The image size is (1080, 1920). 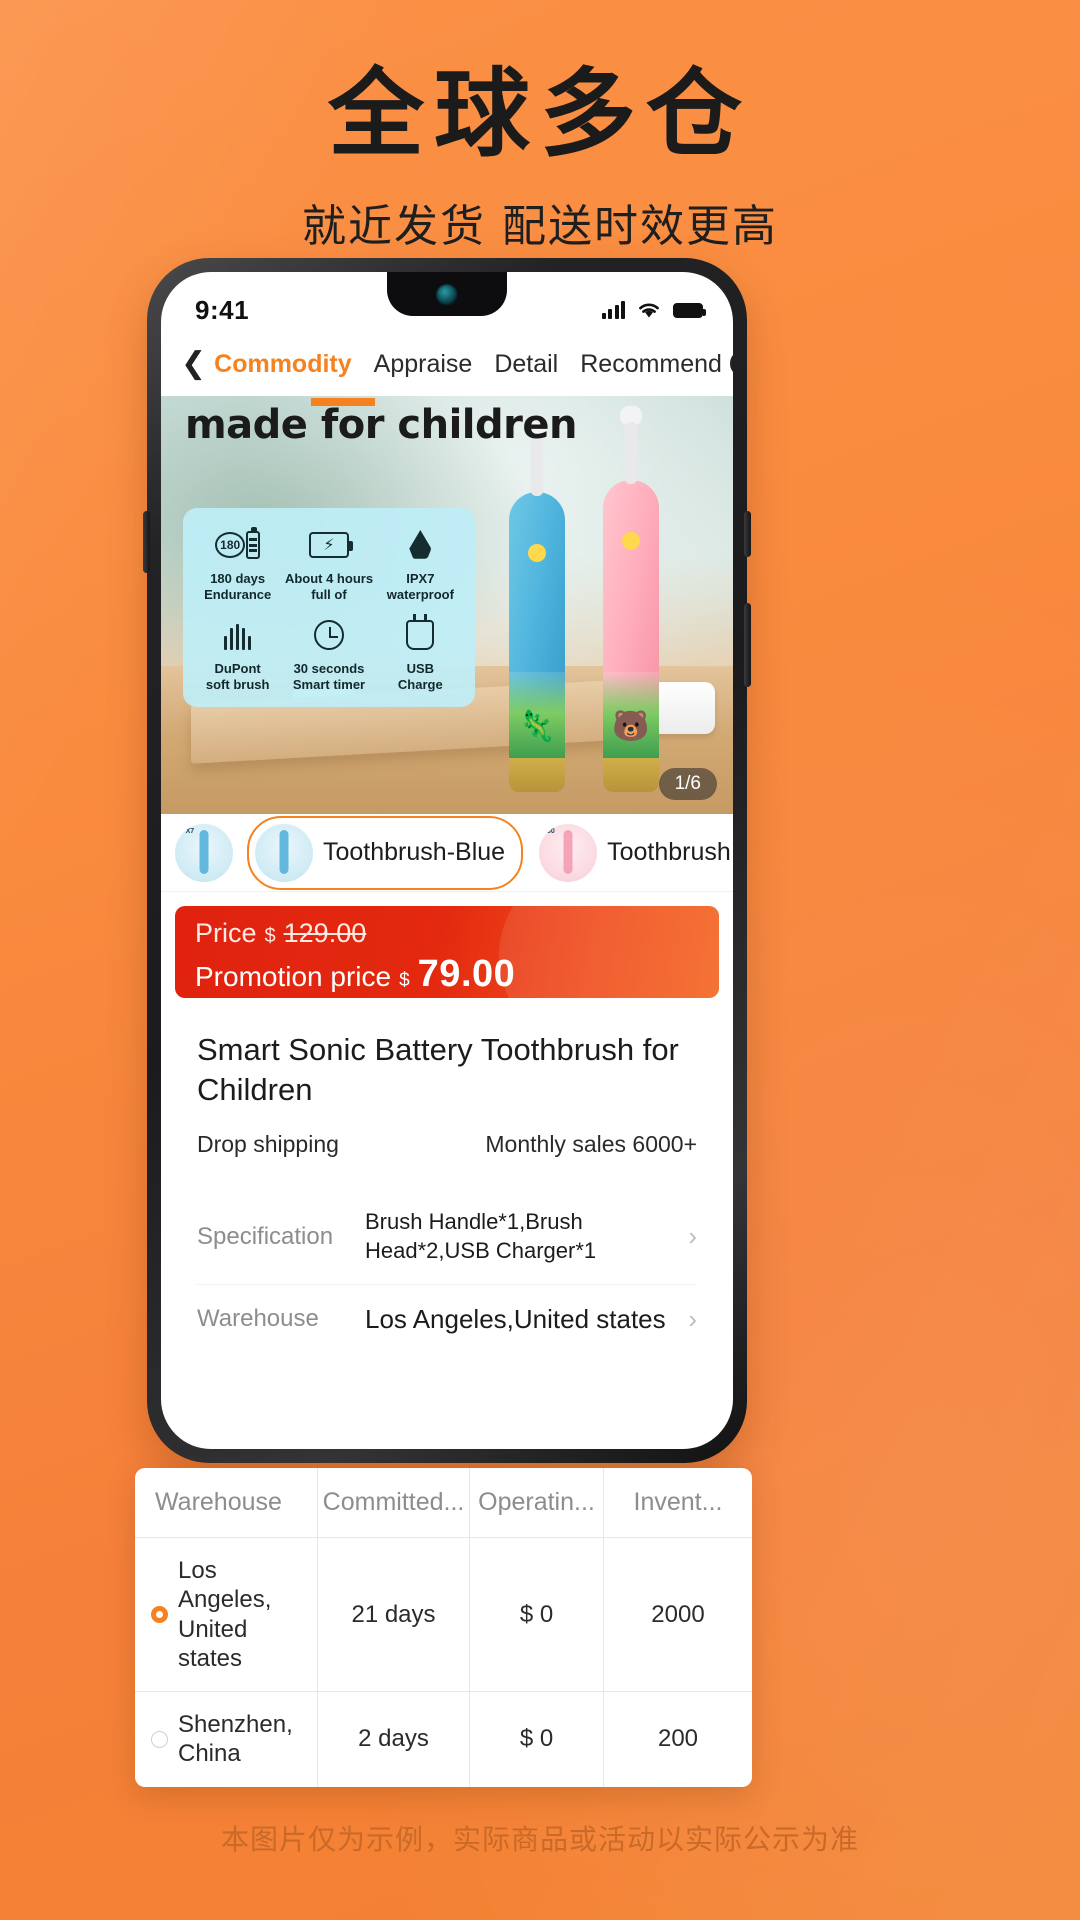 What do you see at coordinates (649, 310) in the screenshot?
I see `wifi-icon` at bounding box center [649, 310].